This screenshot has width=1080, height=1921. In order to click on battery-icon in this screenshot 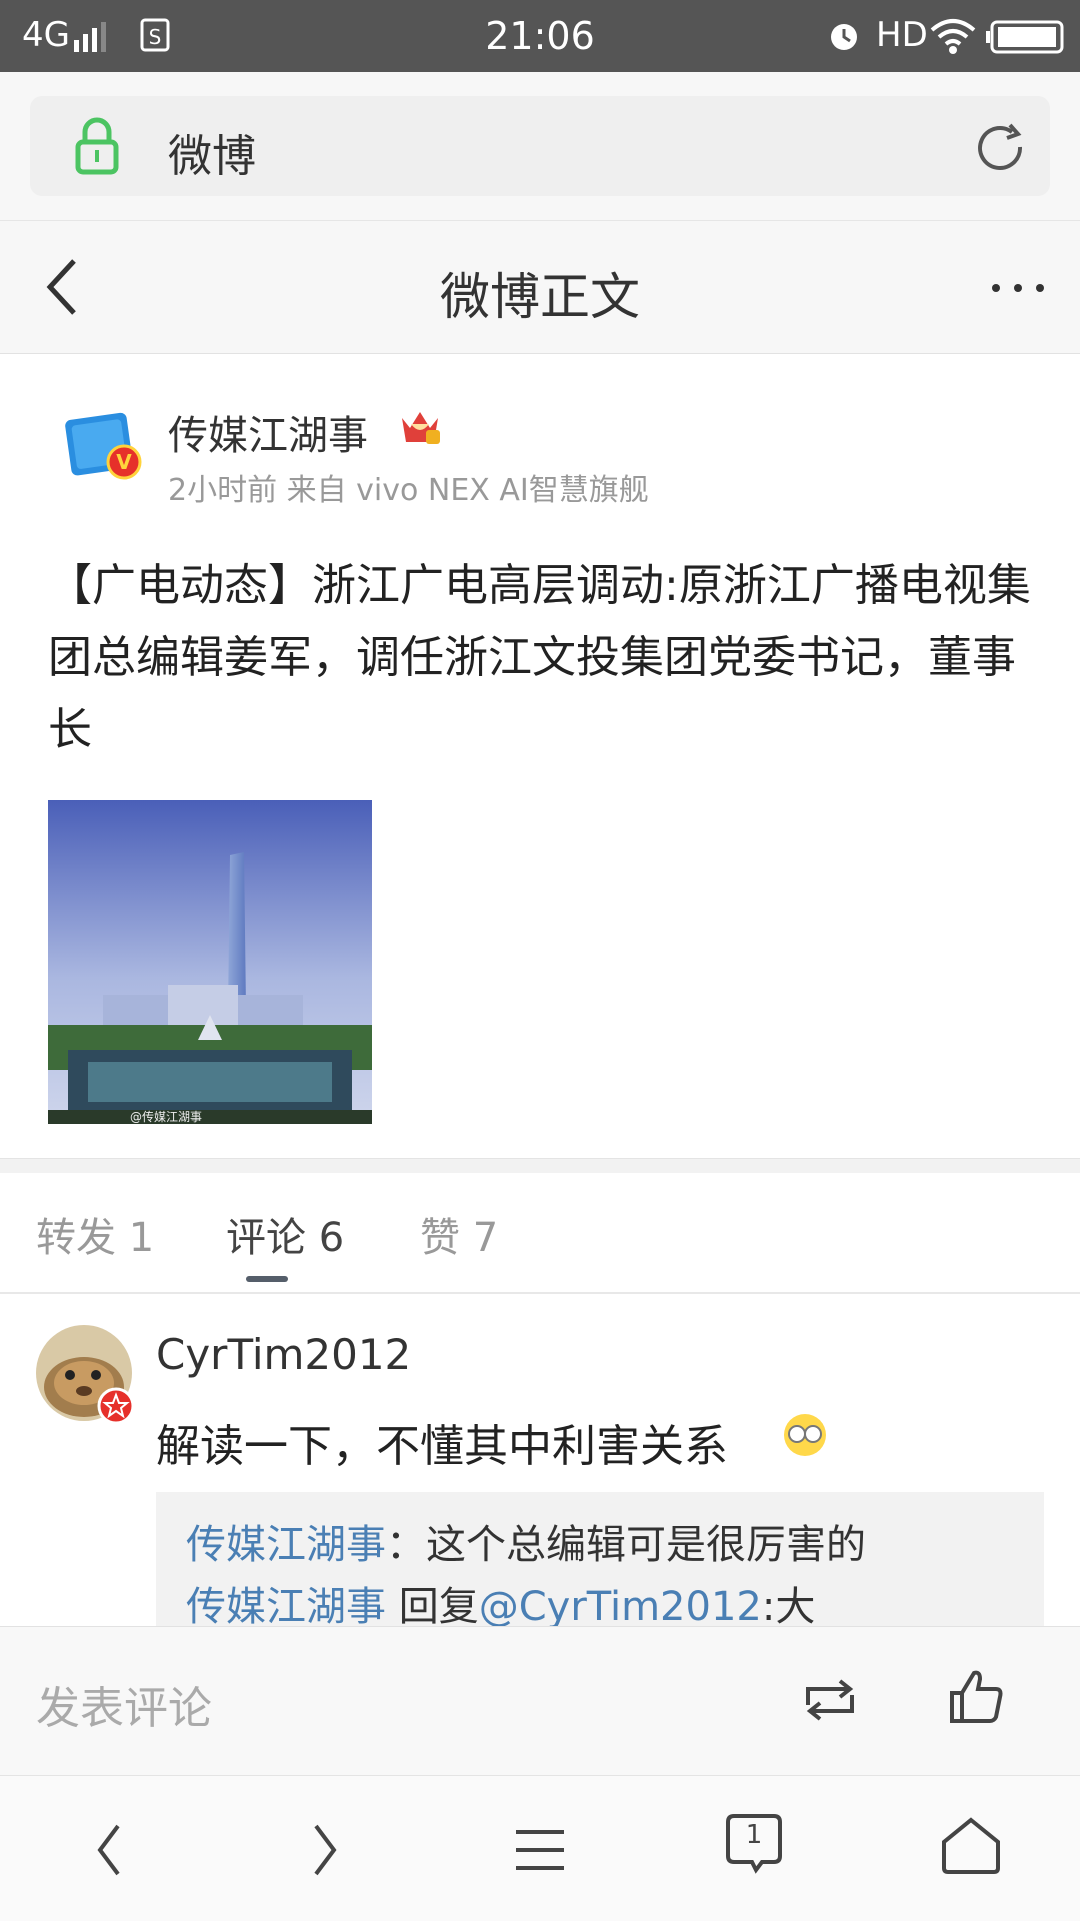, I will do `click(1025, 37)`.